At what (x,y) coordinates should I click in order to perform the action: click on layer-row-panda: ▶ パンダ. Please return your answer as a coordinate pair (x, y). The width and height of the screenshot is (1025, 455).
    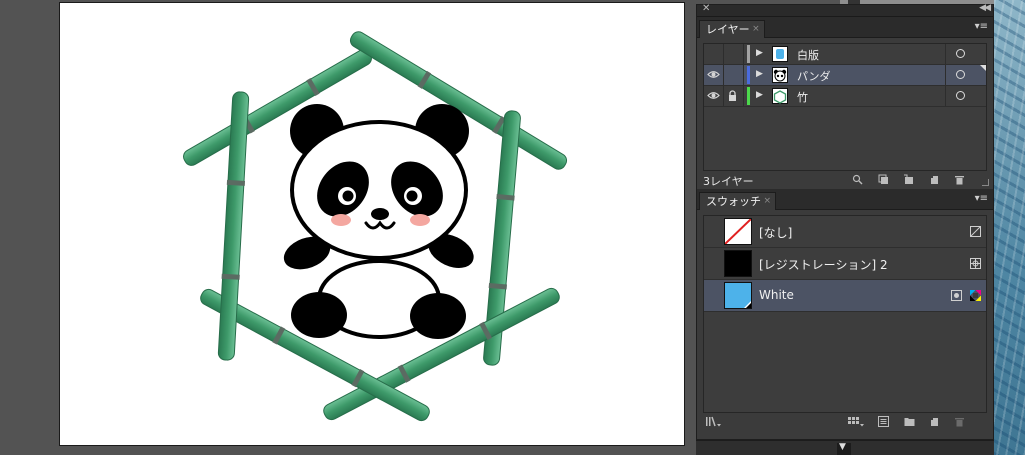
    Looking at the image, I should click on (845, 75).